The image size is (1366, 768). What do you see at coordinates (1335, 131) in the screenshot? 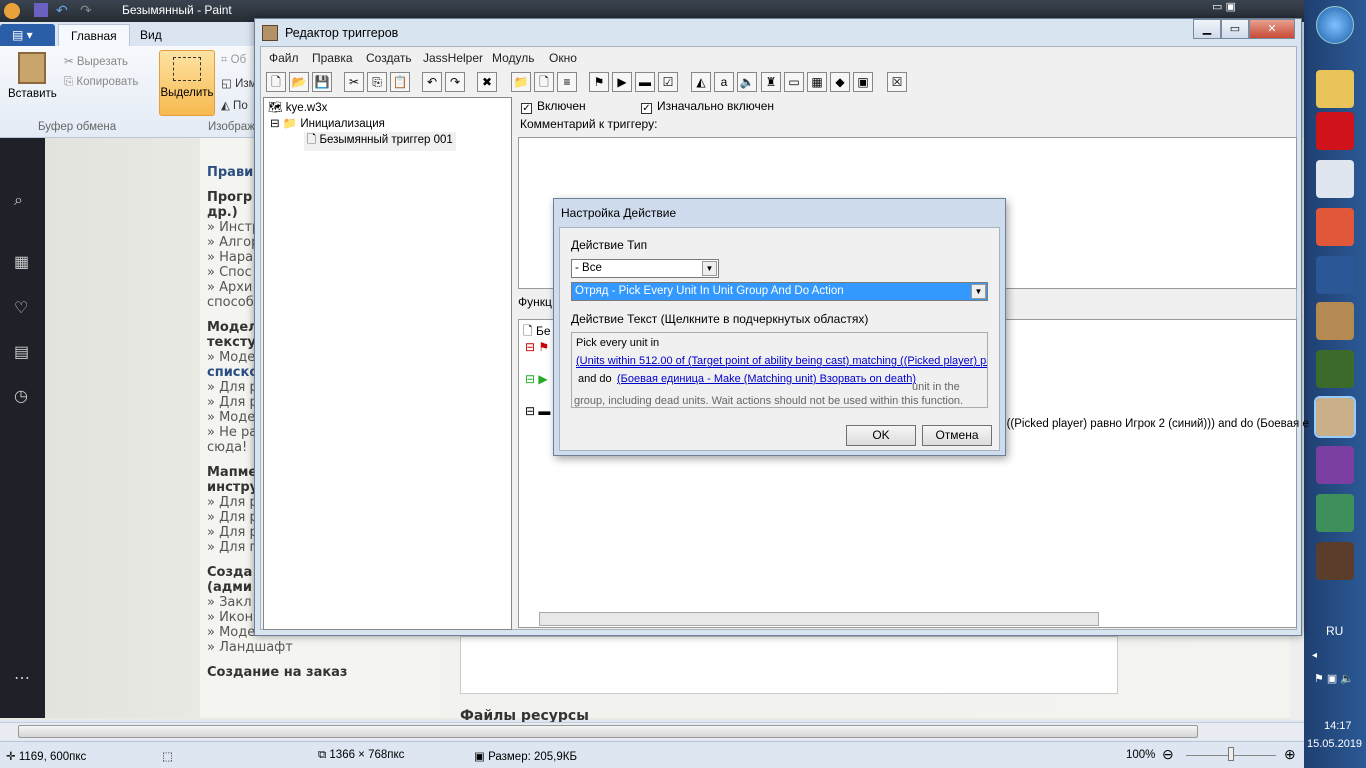
I see `opera-icon` at bounding box center [1335, 131].